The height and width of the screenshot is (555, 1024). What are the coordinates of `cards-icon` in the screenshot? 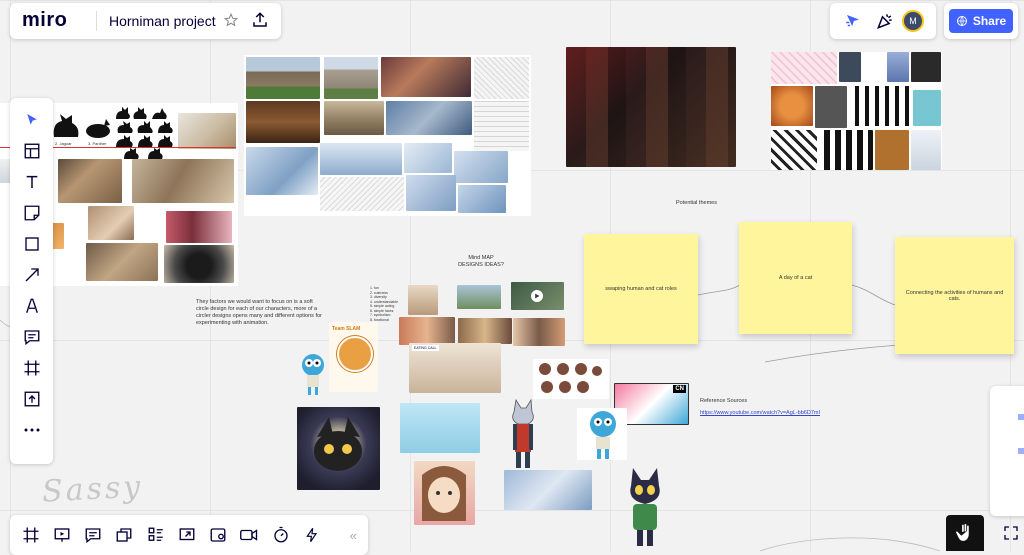 It's located at (124, 535).